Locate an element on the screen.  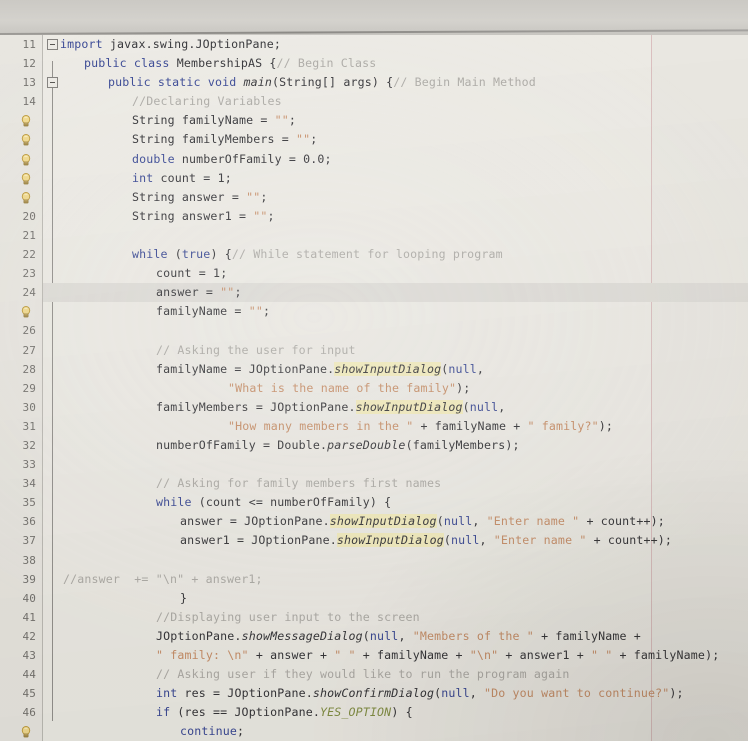
code-line-row: int count = 1; is located at coordinates (374, 178).